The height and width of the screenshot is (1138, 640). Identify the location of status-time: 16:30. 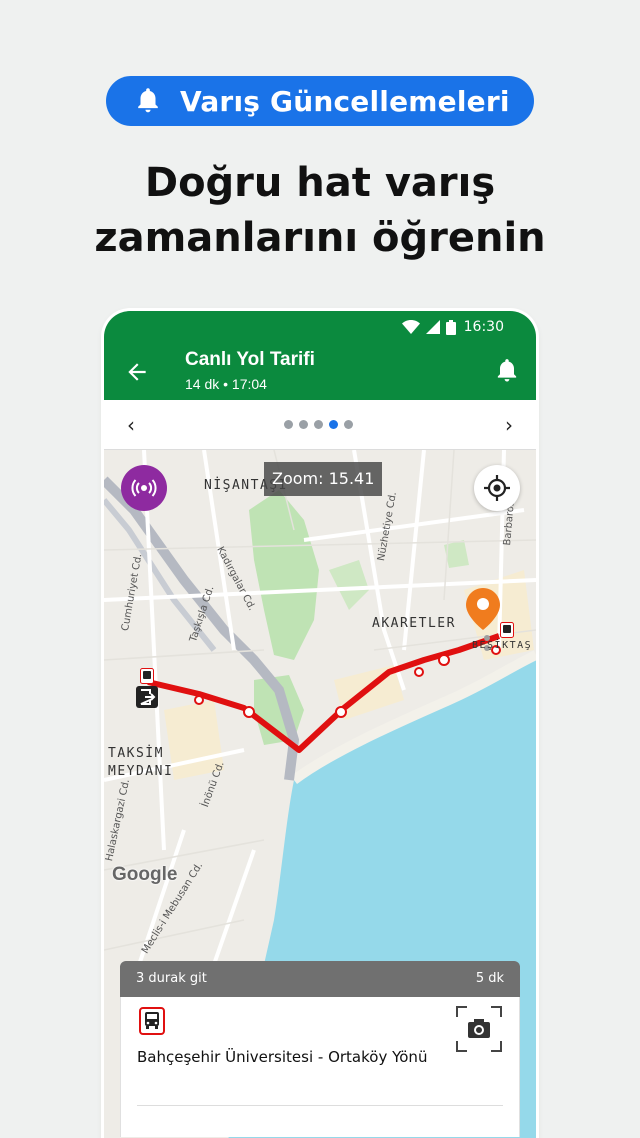
(483, 327).